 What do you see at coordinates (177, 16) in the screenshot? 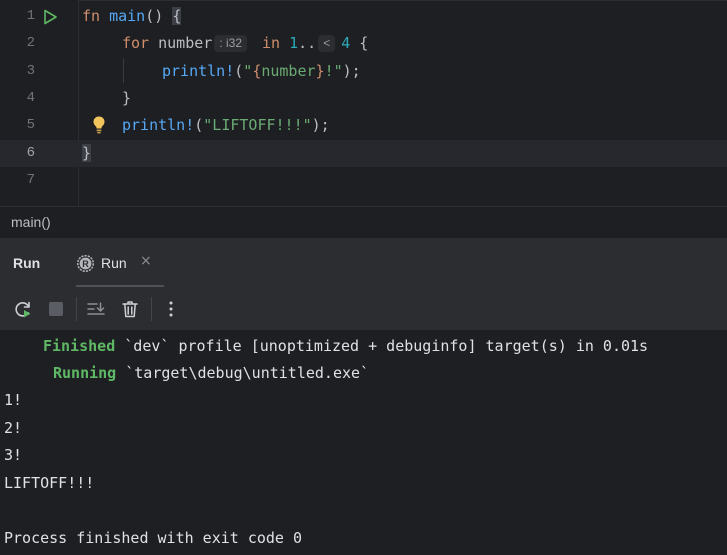
I see `matched-brace: {` at bounding box center [177, 16].